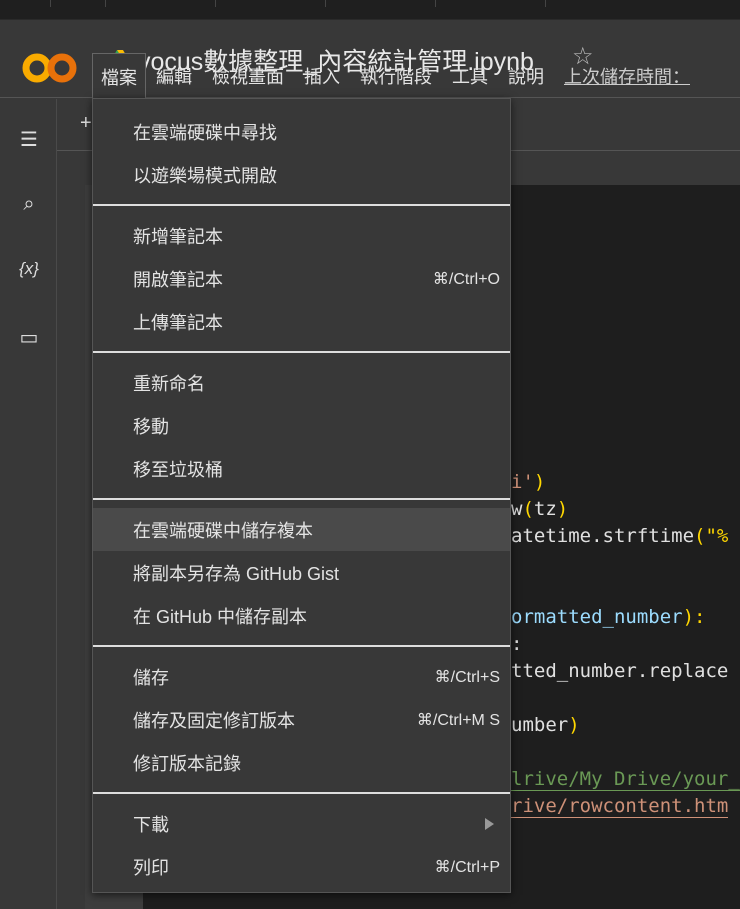  Describe the element at coordinates (28, 504) in the screenshot. I see `left-sidebar: ☰ ⌕ {x} ▭` at that location.